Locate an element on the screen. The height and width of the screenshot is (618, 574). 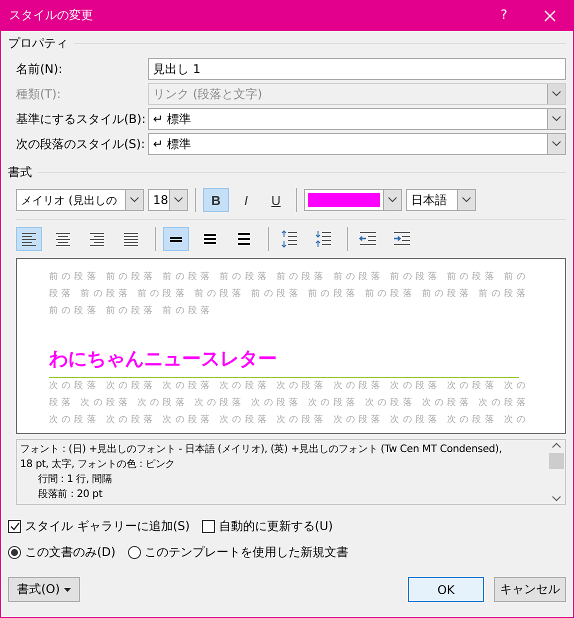
align-justify-icon is located at coordinates (131, 239).